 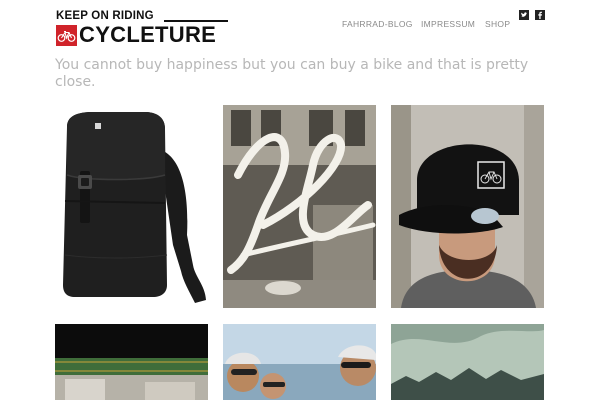 I want to click on cyclists-image, so click(x=299, y=362).